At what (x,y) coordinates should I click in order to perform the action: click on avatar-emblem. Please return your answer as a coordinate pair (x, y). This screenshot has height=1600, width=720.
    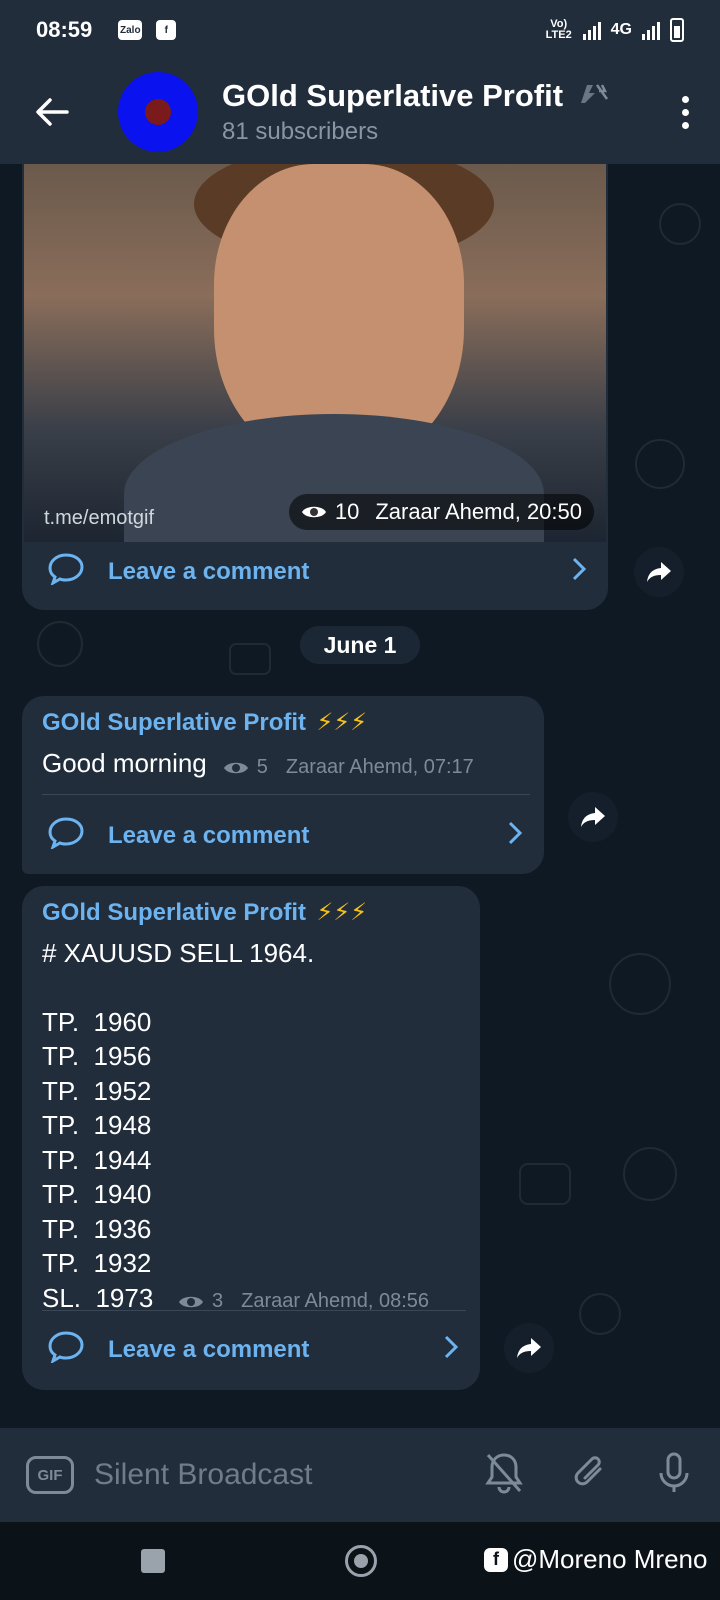
    Looking at the image, I should click on (158, 112).